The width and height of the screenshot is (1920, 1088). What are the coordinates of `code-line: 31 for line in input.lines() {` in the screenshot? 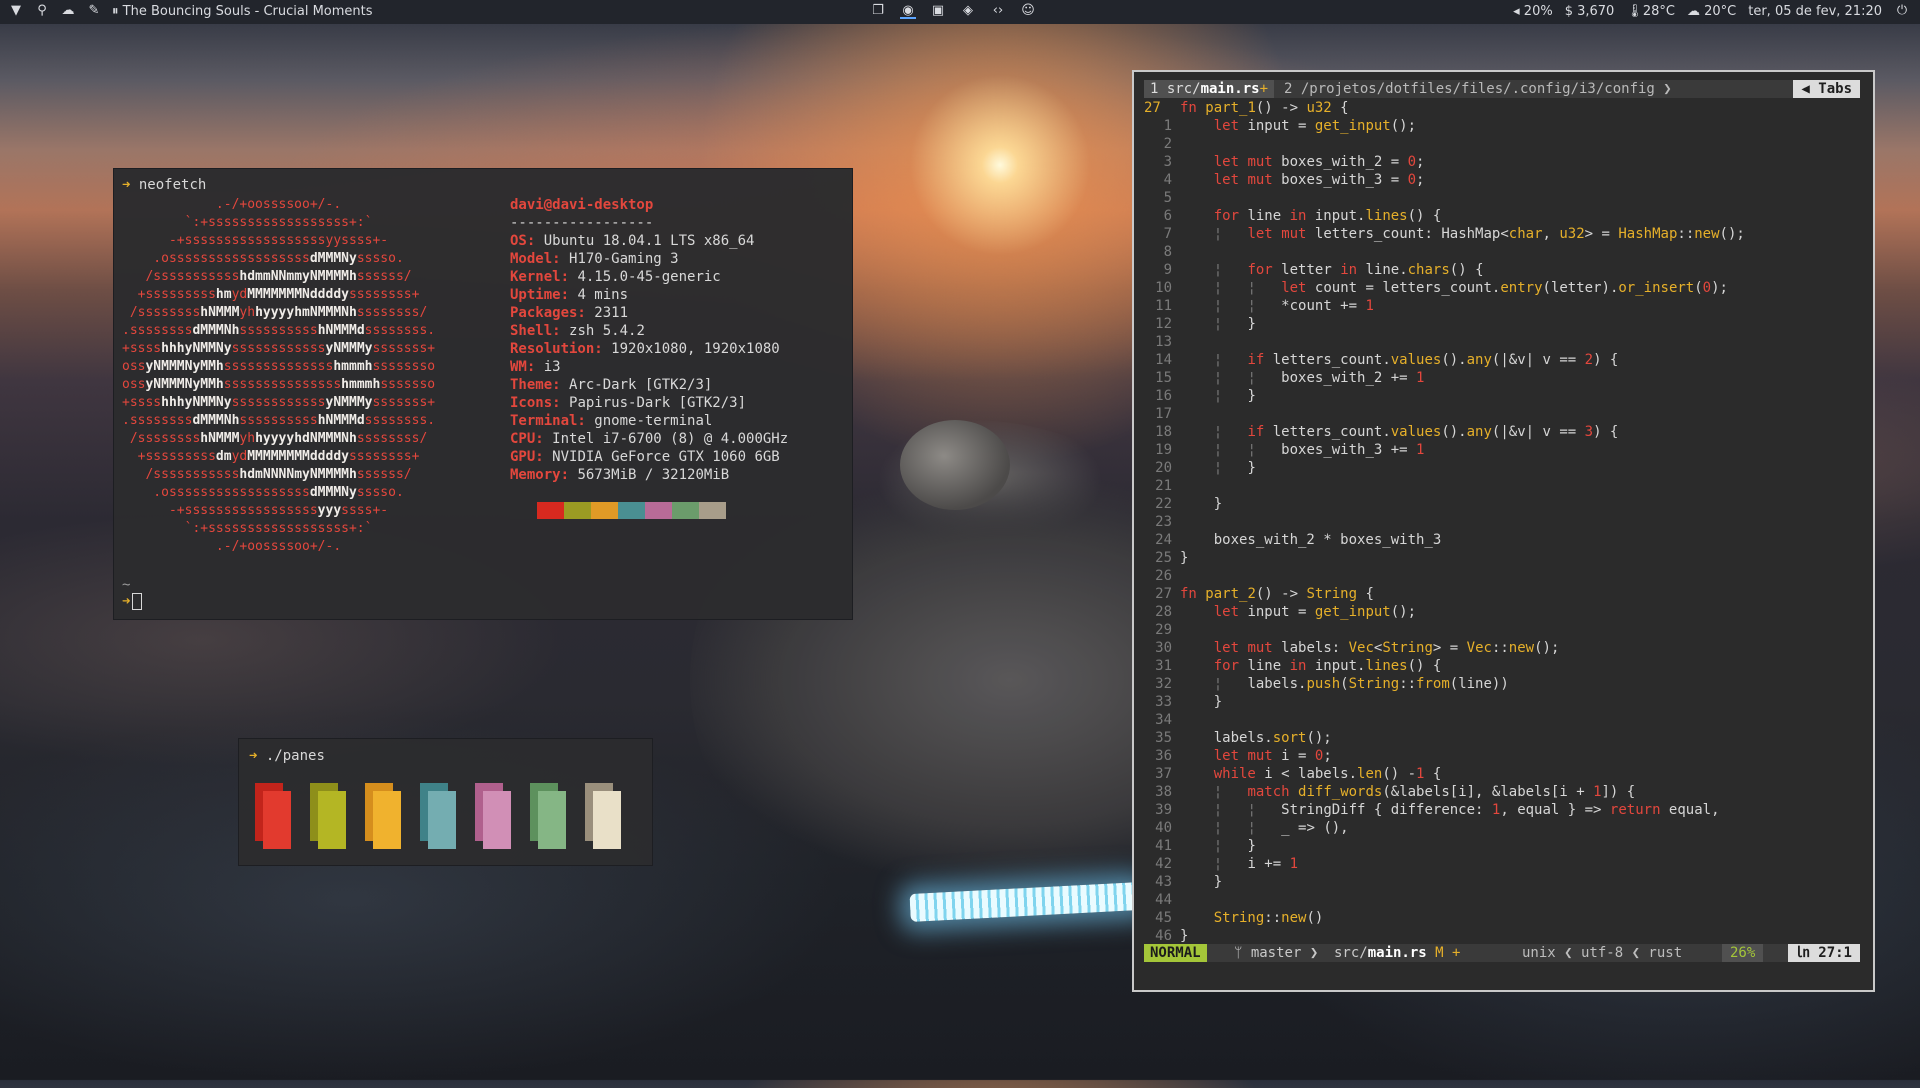 It's located at (1298, 666).